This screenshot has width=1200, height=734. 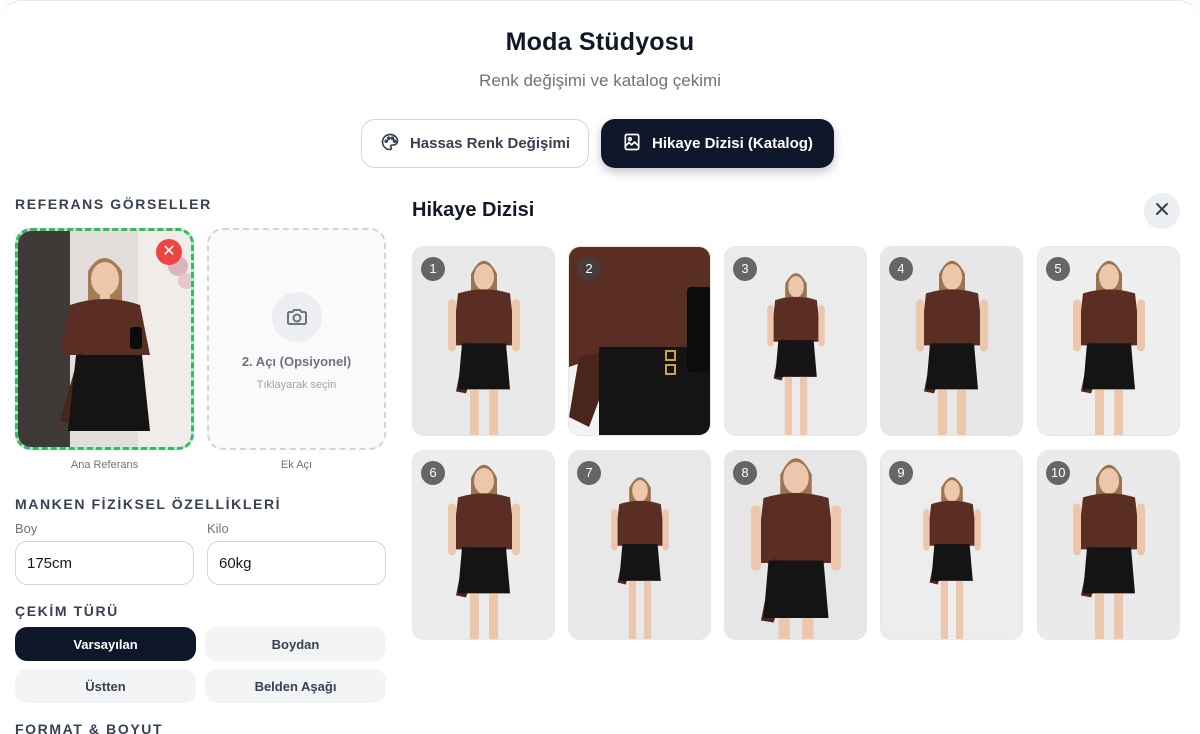 What do you see at coordinates (296, 384) in the screenshot?
I see `extra-angle-hint: Tıklayarak seçin` at bounding box center [296, 384].